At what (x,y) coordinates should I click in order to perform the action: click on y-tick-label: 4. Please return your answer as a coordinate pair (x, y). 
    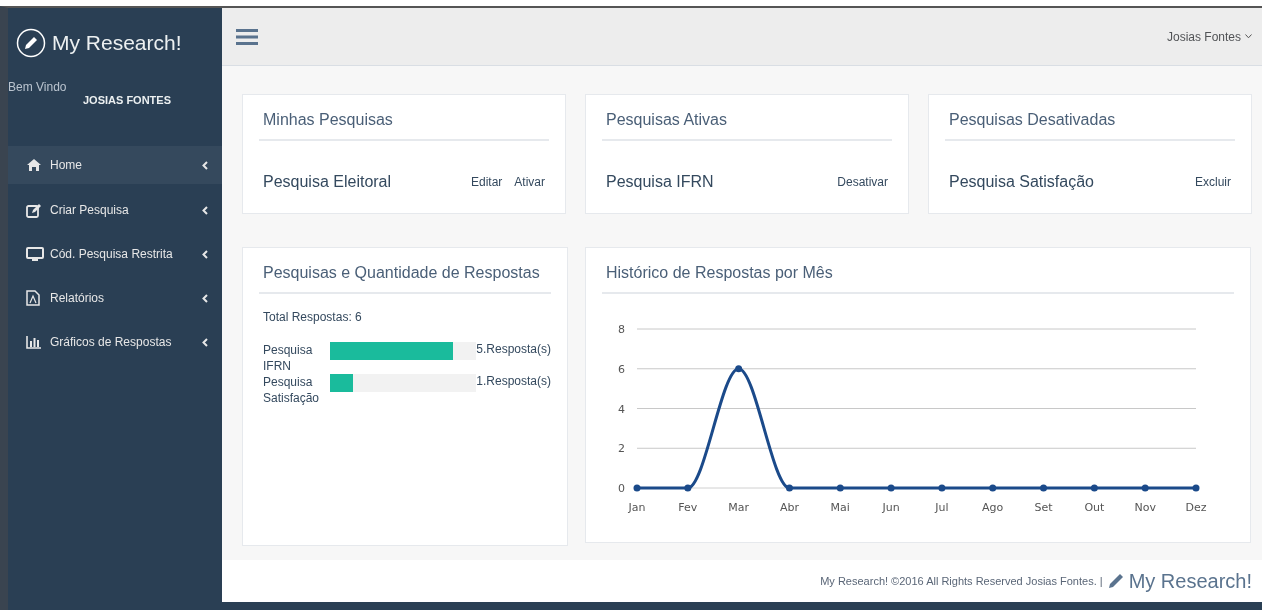
    Looking at the image, I should click on (621, 409).